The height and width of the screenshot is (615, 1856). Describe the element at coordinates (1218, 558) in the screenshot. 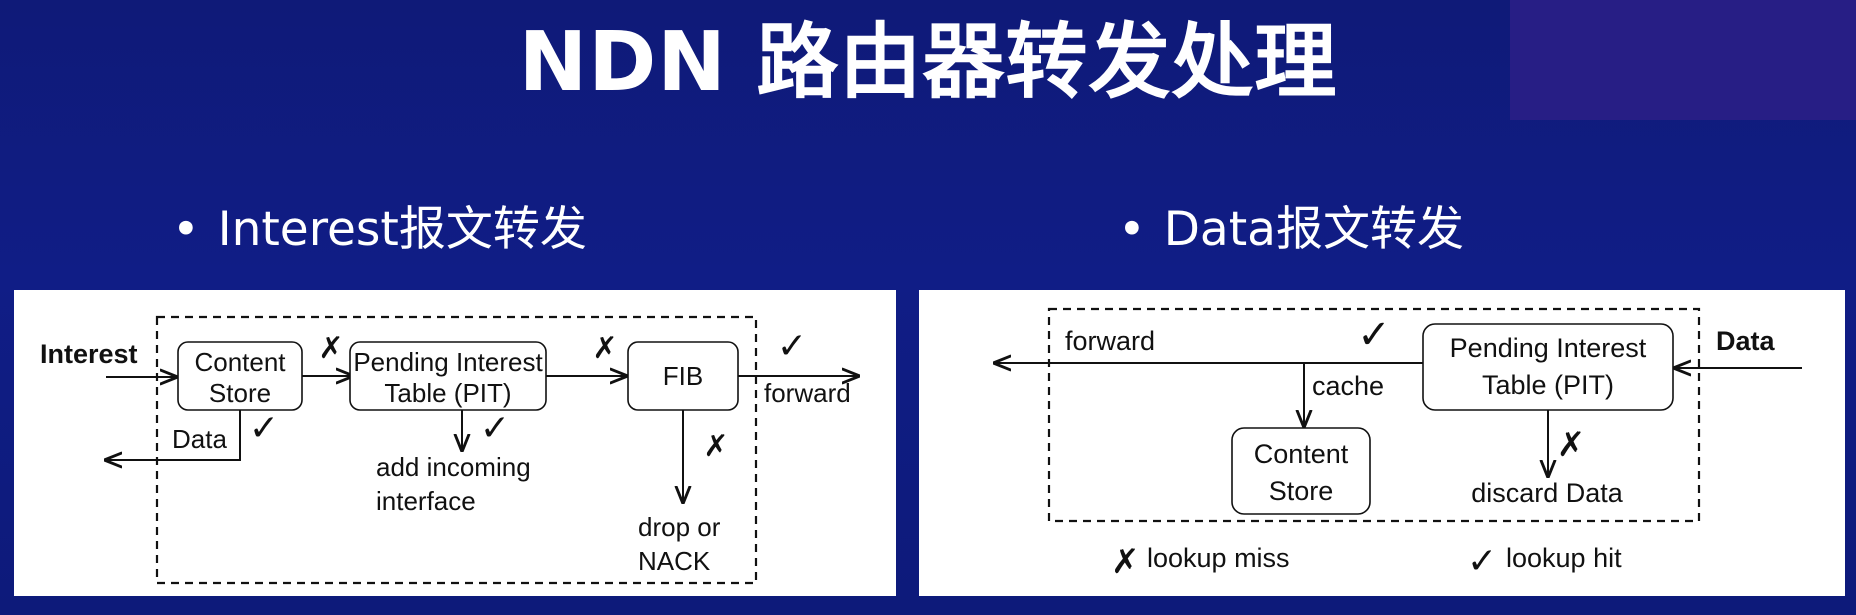

I see `legend-miss-label: lookup miss` at that location.